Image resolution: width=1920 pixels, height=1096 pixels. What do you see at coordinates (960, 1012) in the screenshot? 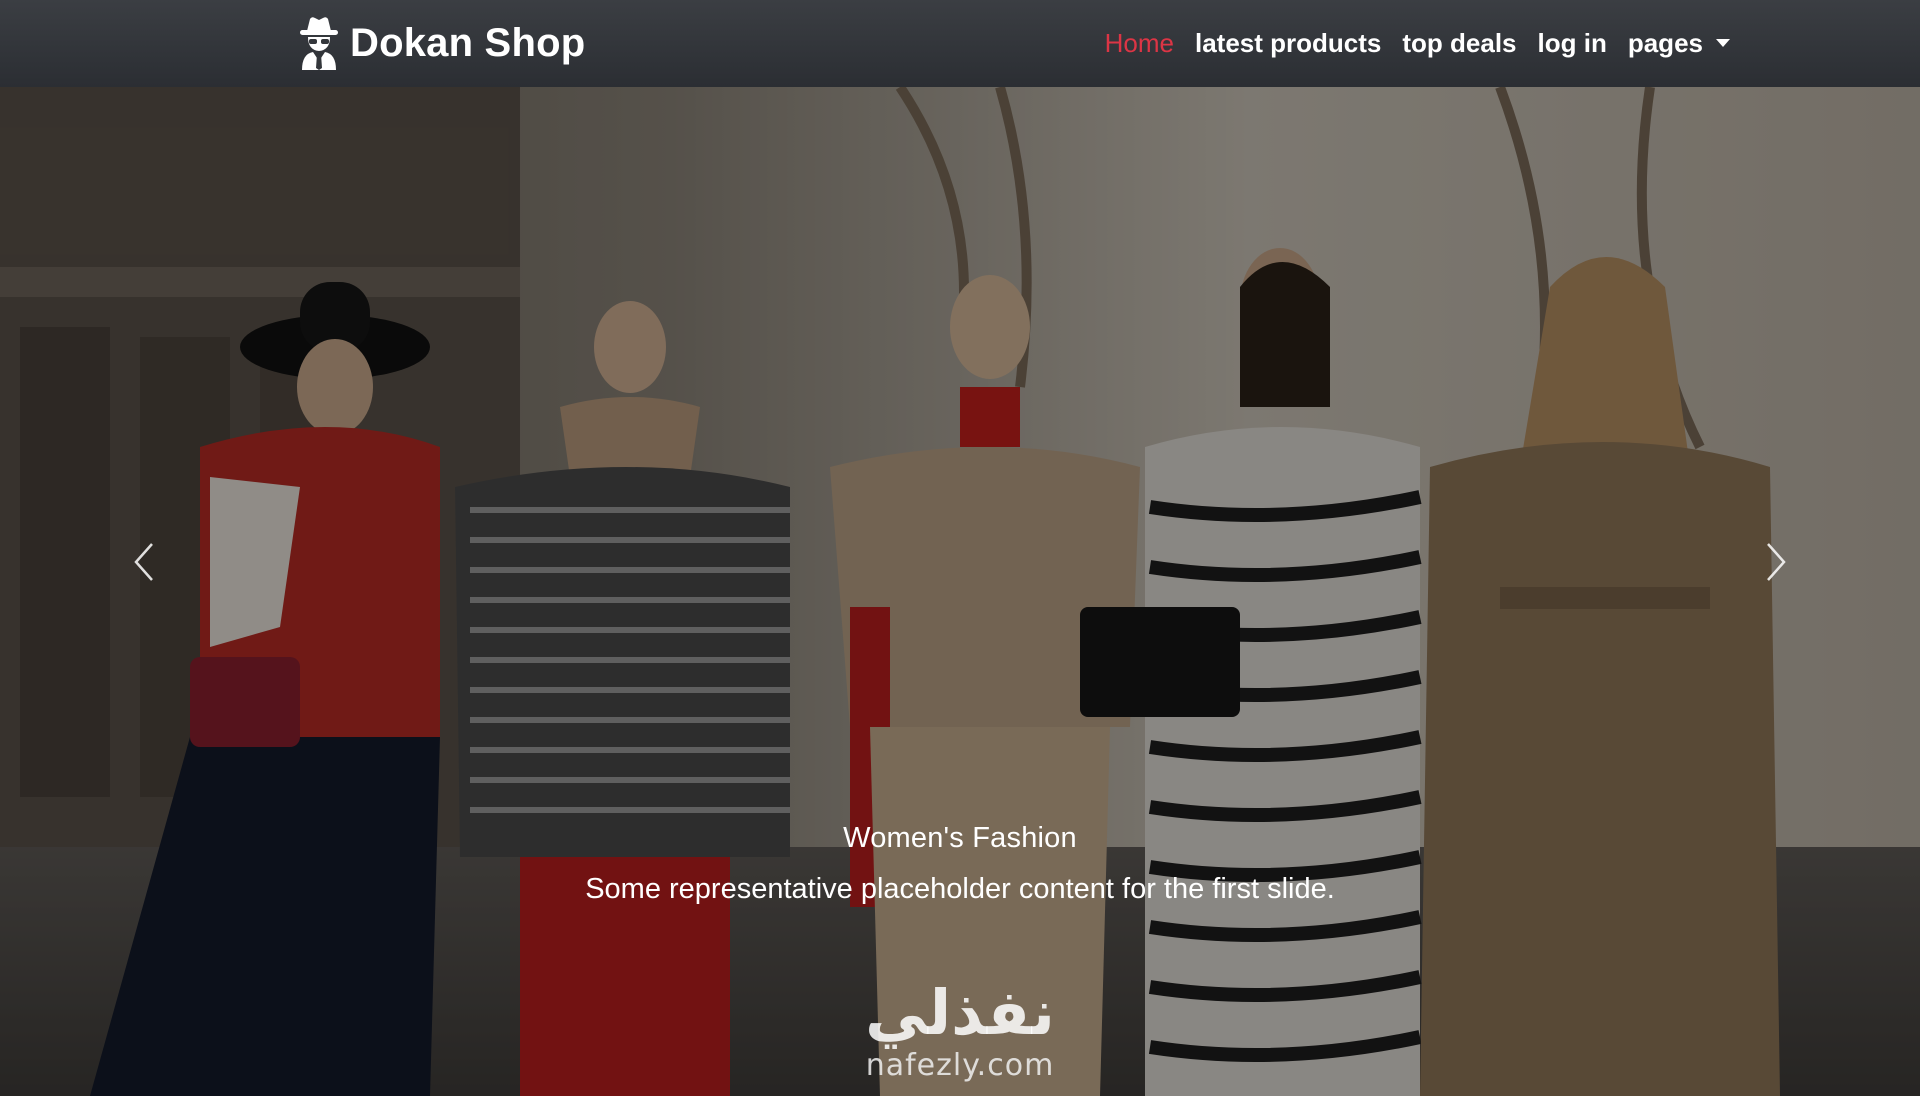
I see `watermark-arabic: نفذلي` at bounding box center [960, 1012].